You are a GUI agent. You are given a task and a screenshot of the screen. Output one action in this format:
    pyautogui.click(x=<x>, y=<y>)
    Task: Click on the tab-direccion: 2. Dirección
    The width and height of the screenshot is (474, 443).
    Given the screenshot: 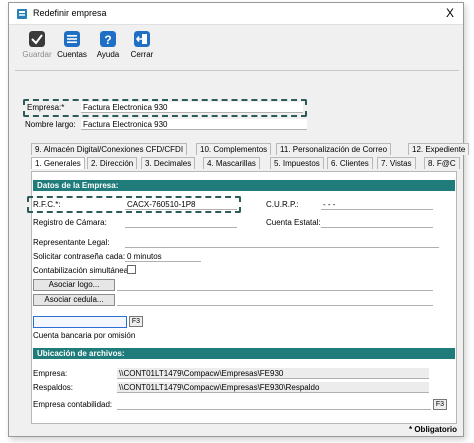 What is the action you would take?
    pyautogui.click(x=112, y=163)
    